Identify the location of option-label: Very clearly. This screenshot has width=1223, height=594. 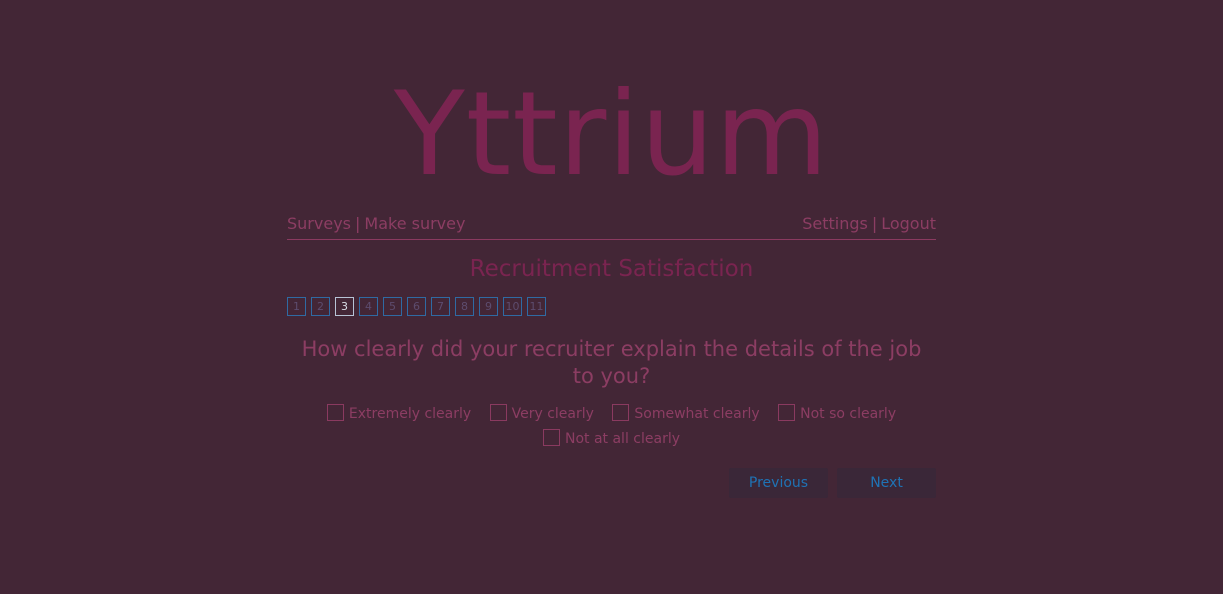
(552, 414).